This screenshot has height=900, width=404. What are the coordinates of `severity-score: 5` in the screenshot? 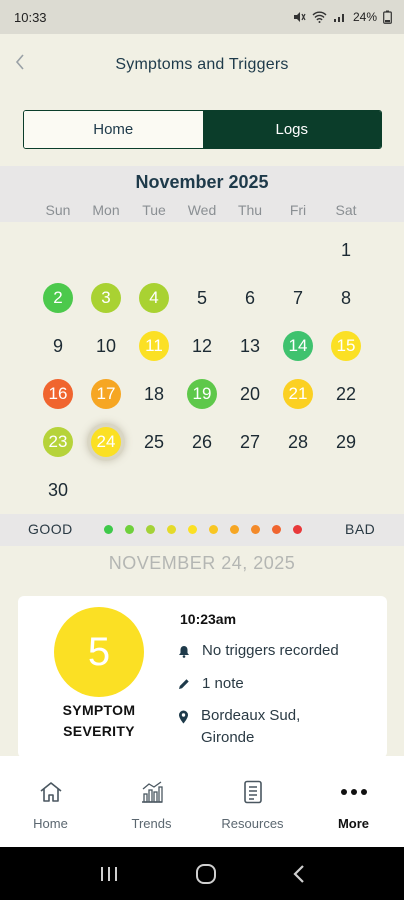 It's located at (99, 652).